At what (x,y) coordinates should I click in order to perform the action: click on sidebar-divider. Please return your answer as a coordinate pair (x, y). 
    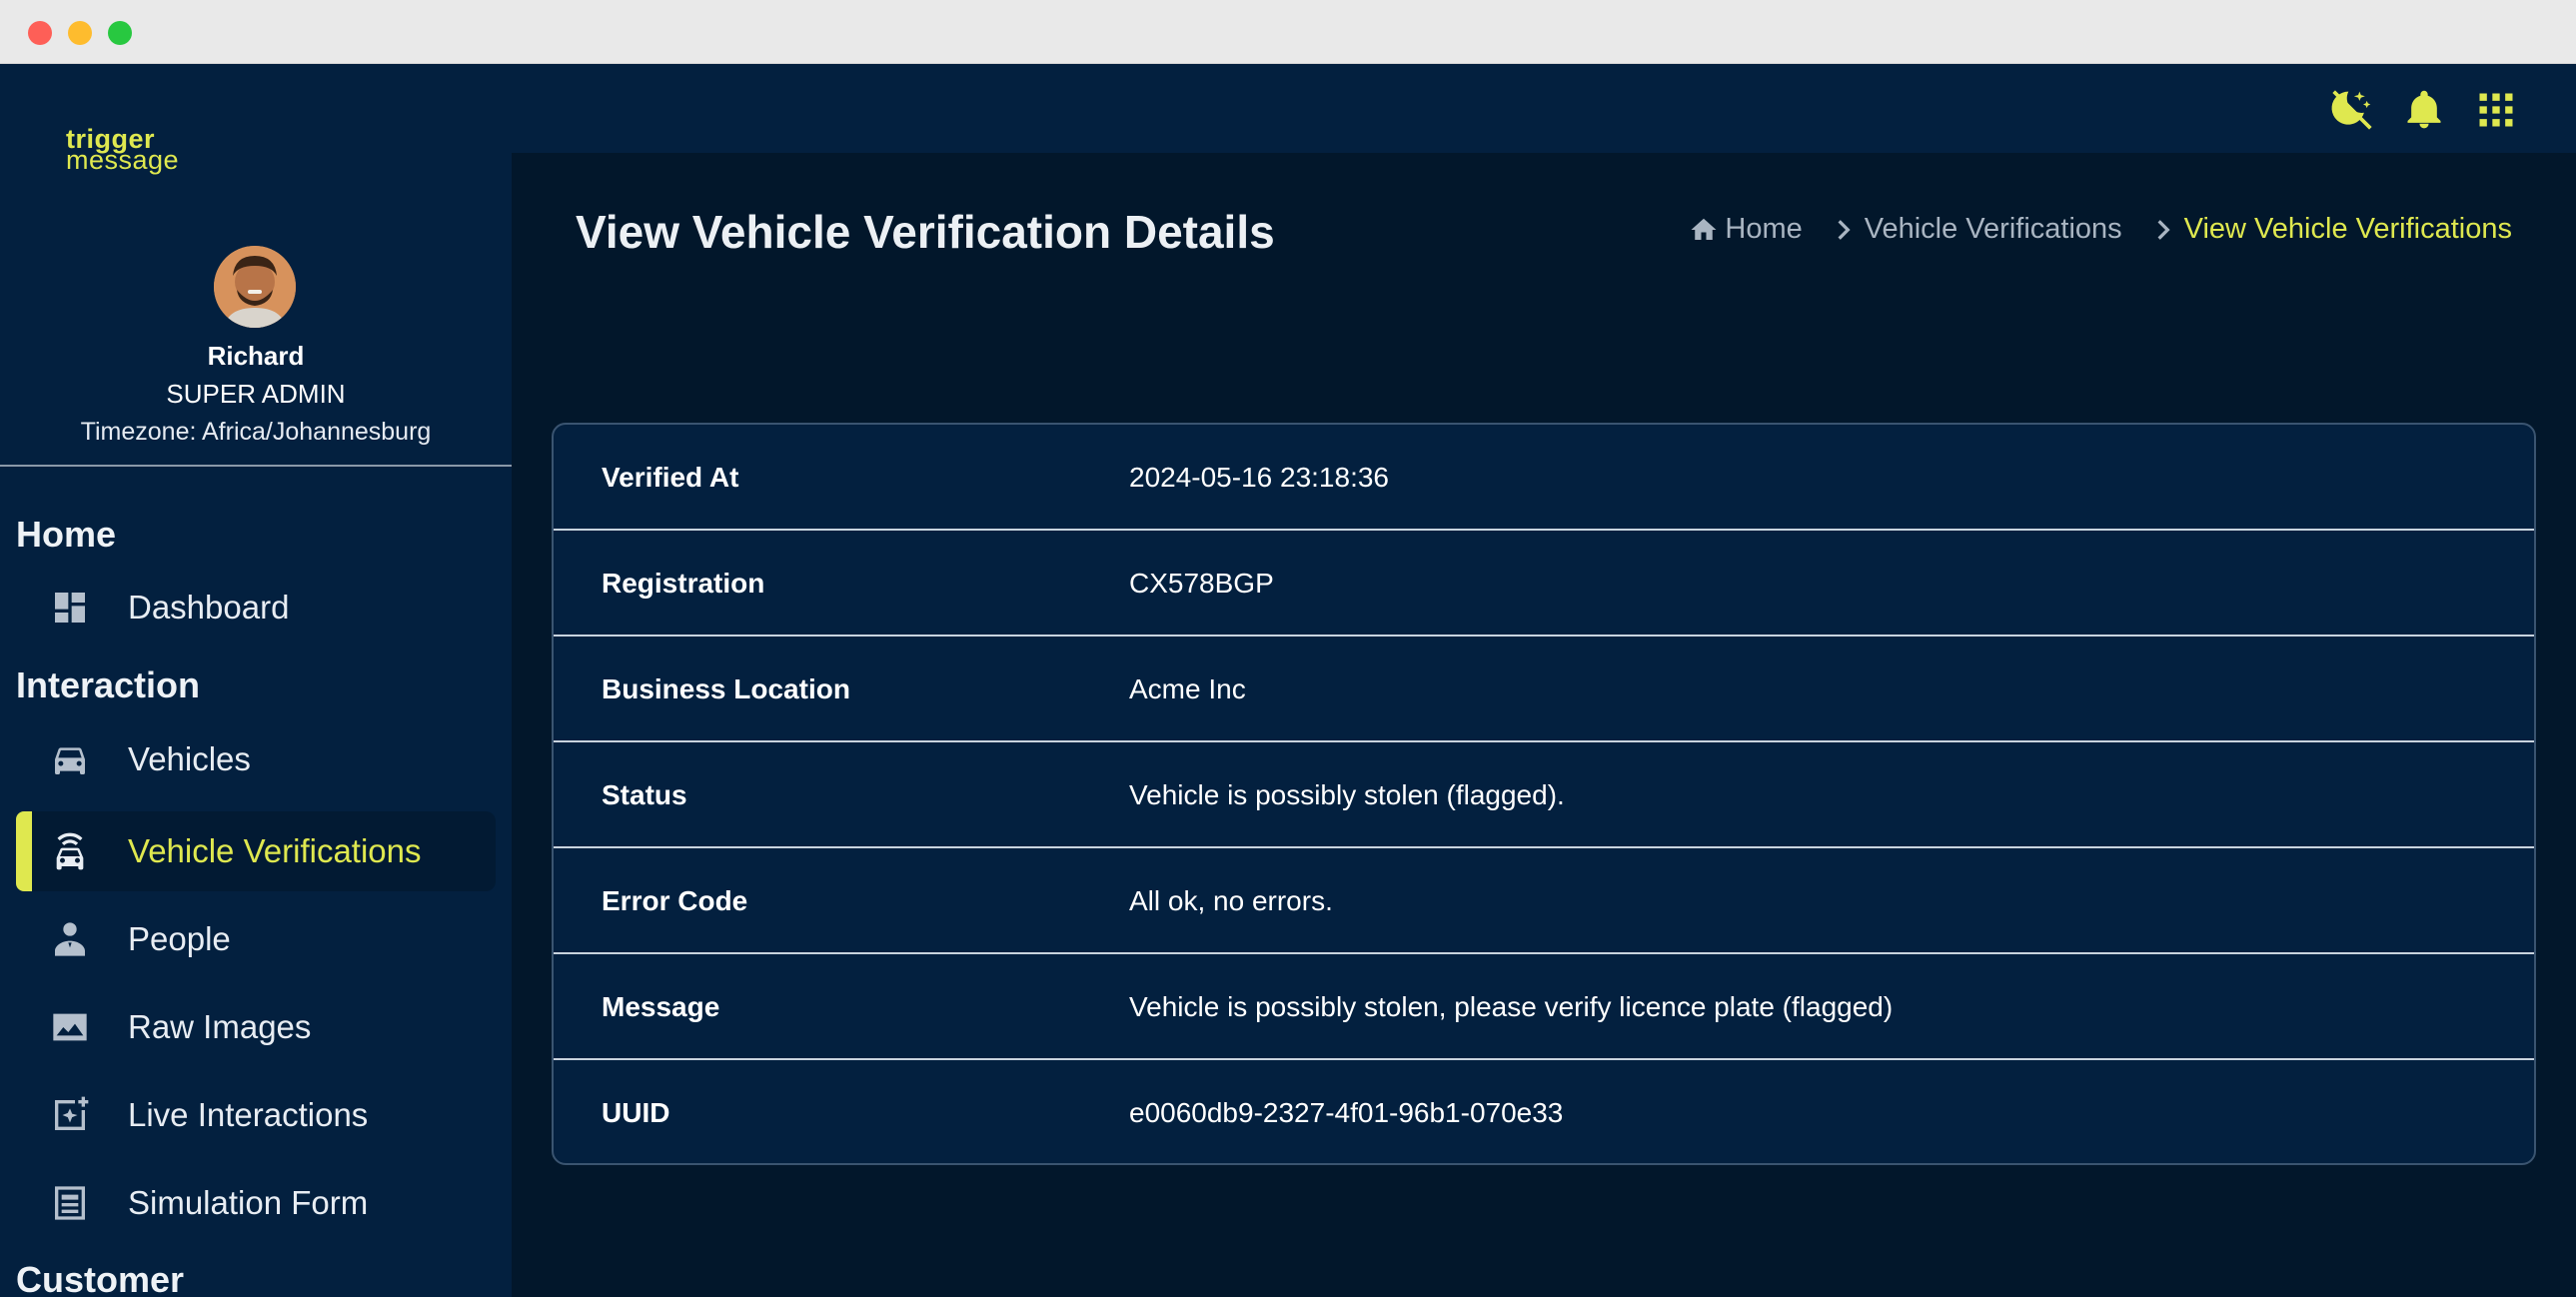
    Looking at the image, I should click on (256, 466).